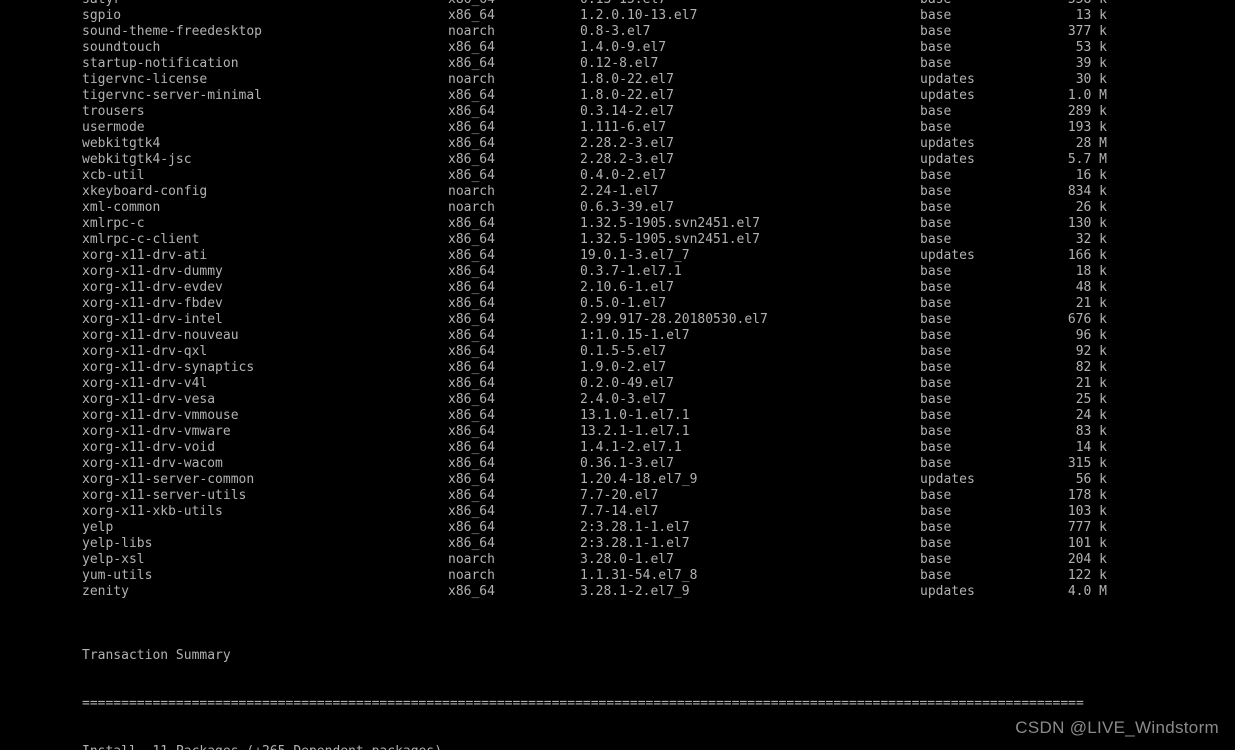 The height and width of the screenshot is (750, 1235). Describe the element at coordinates (1091, 335) in the screenshot. I see `package-size: 96 k` at that location.